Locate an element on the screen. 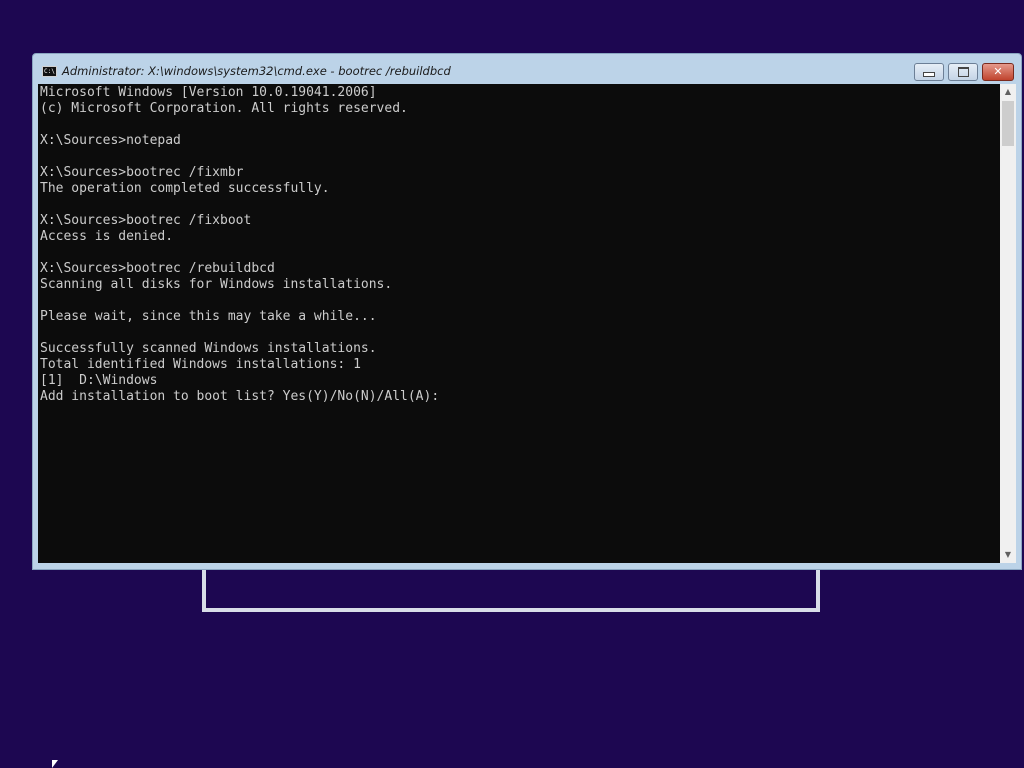  console-line: X:\Sources>bootrec /fixboot is located at coordinates (146, 220).